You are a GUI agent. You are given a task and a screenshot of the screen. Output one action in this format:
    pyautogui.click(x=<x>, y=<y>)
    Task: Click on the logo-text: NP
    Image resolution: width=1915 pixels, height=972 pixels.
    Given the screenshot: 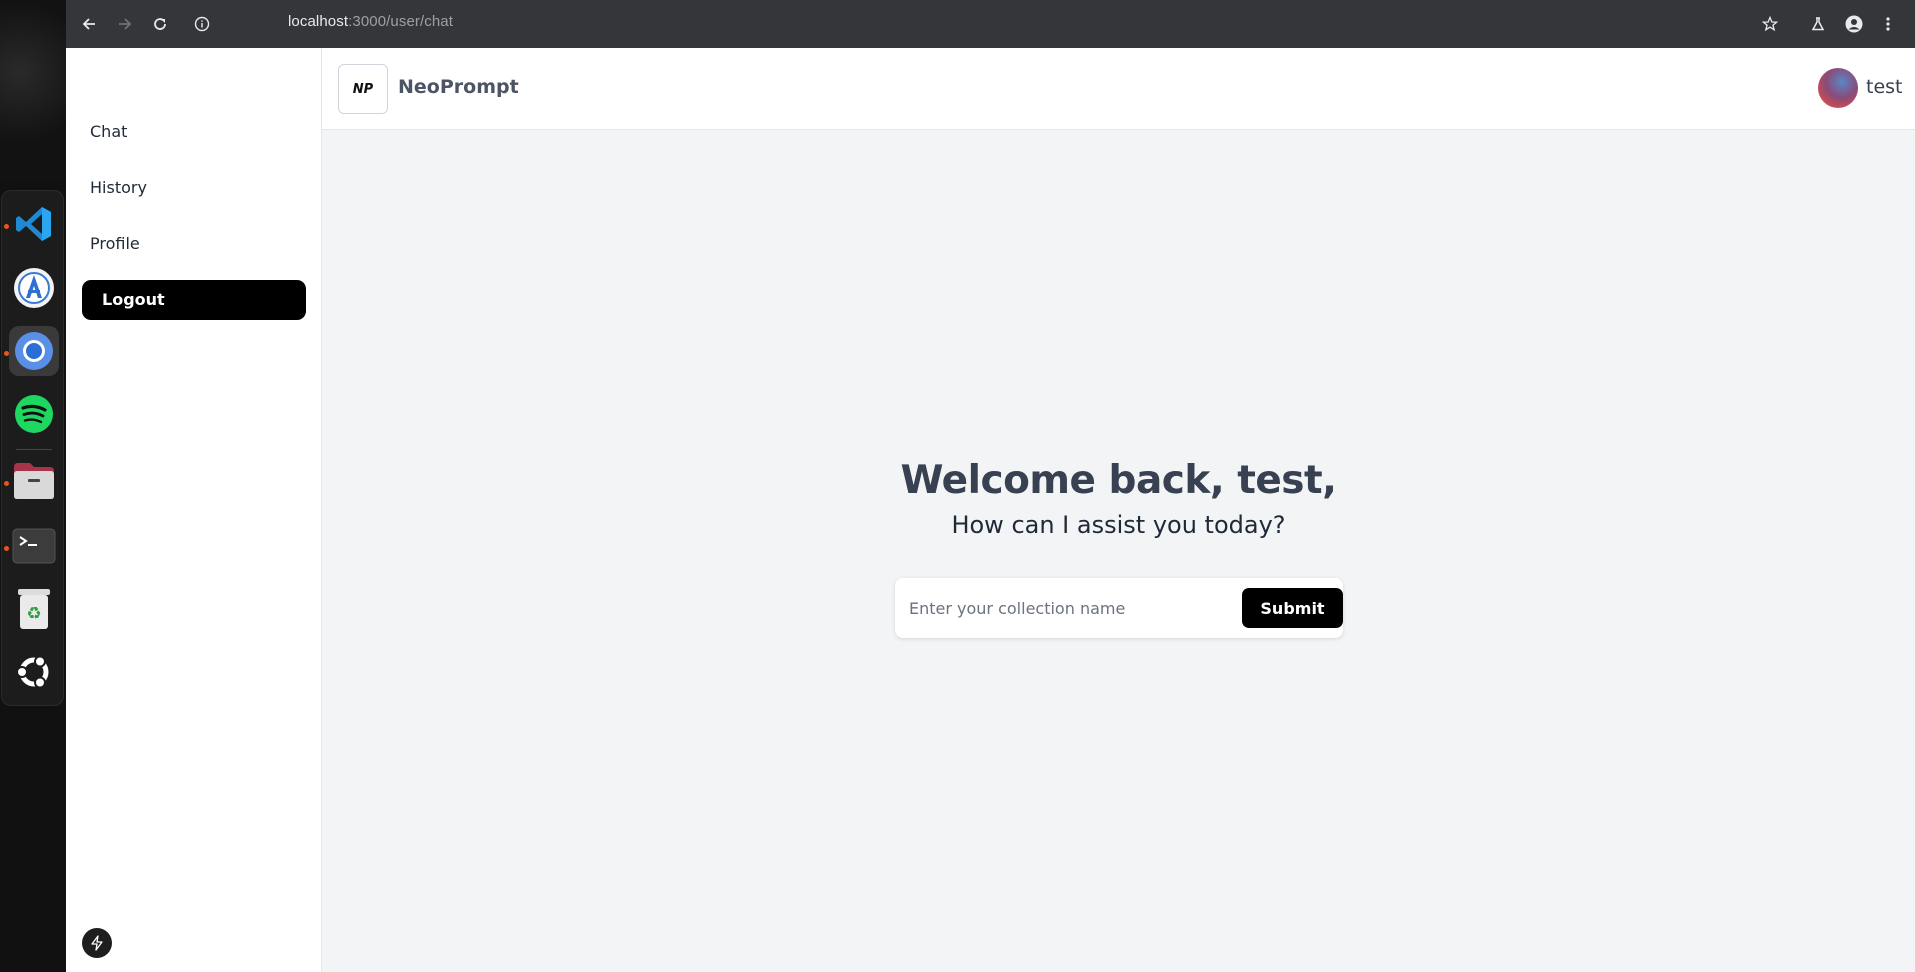 What is the action you would take?
    pyautogui.click(x=363, y=89)
    